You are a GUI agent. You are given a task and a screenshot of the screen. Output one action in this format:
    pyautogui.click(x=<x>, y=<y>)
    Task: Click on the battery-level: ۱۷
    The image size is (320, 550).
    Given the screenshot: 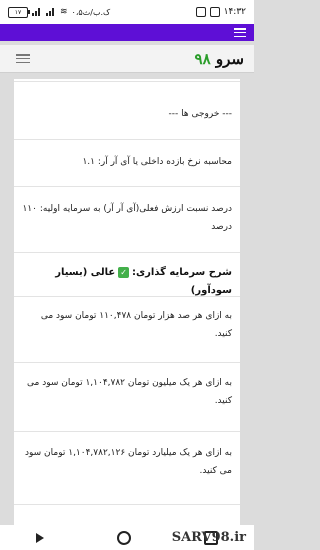 What is the action you would take?
    pyautogui.click(x=18, y=12)
    